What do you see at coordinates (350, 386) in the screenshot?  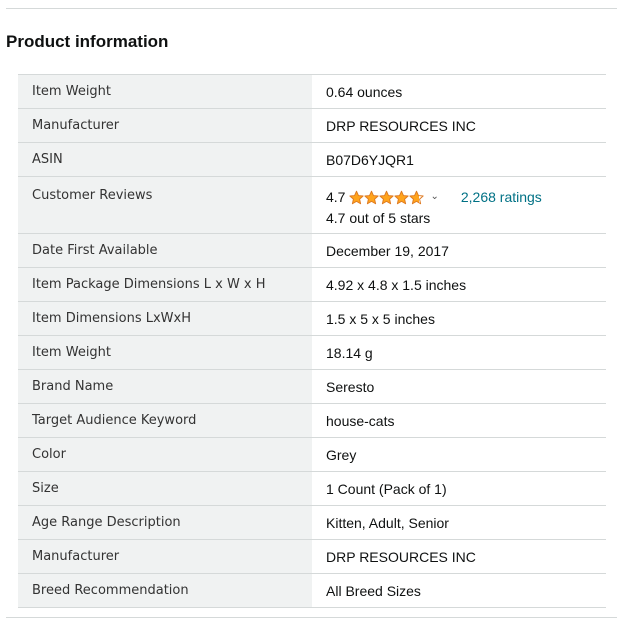 I see `row-value: Seresto` at bounding box center [350, 386].